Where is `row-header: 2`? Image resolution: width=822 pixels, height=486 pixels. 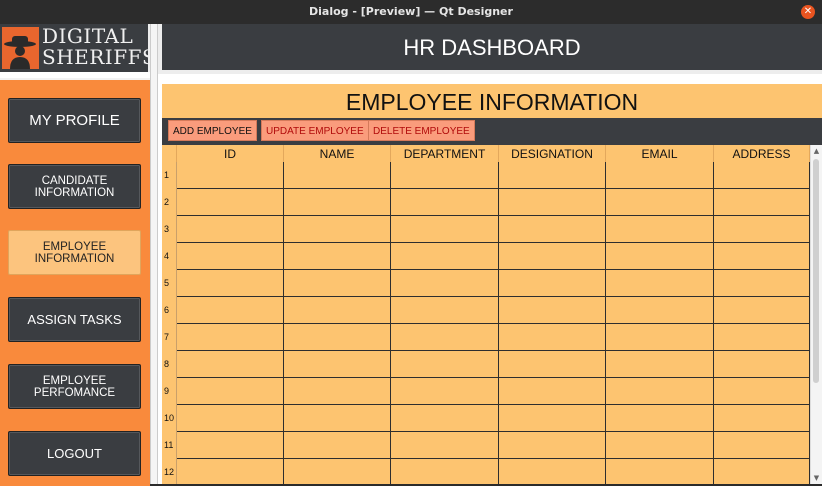
row-header: 2 is located at coordinates (169, 202).